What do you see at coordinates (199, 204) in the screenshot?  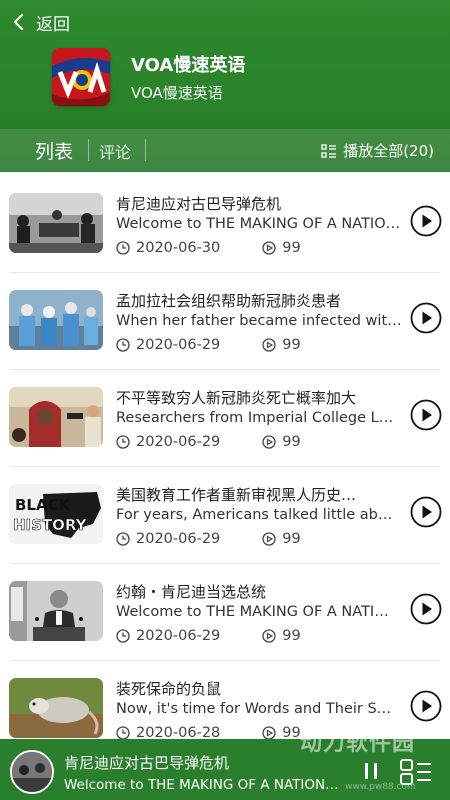 I see `item-title: 肯尼迪应对古巴导弹危机` at bounding box center [199, 204].